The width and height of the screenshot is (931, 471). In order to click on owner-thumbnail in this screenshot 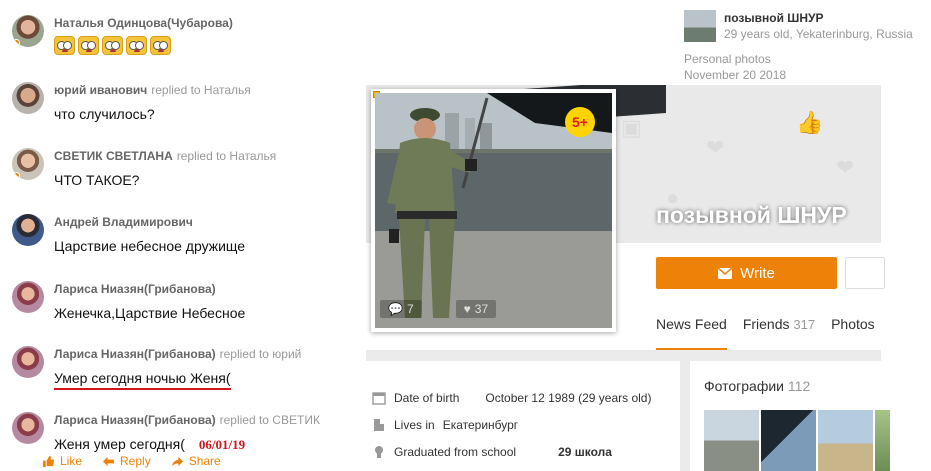, I will do `click(700, 26)`.